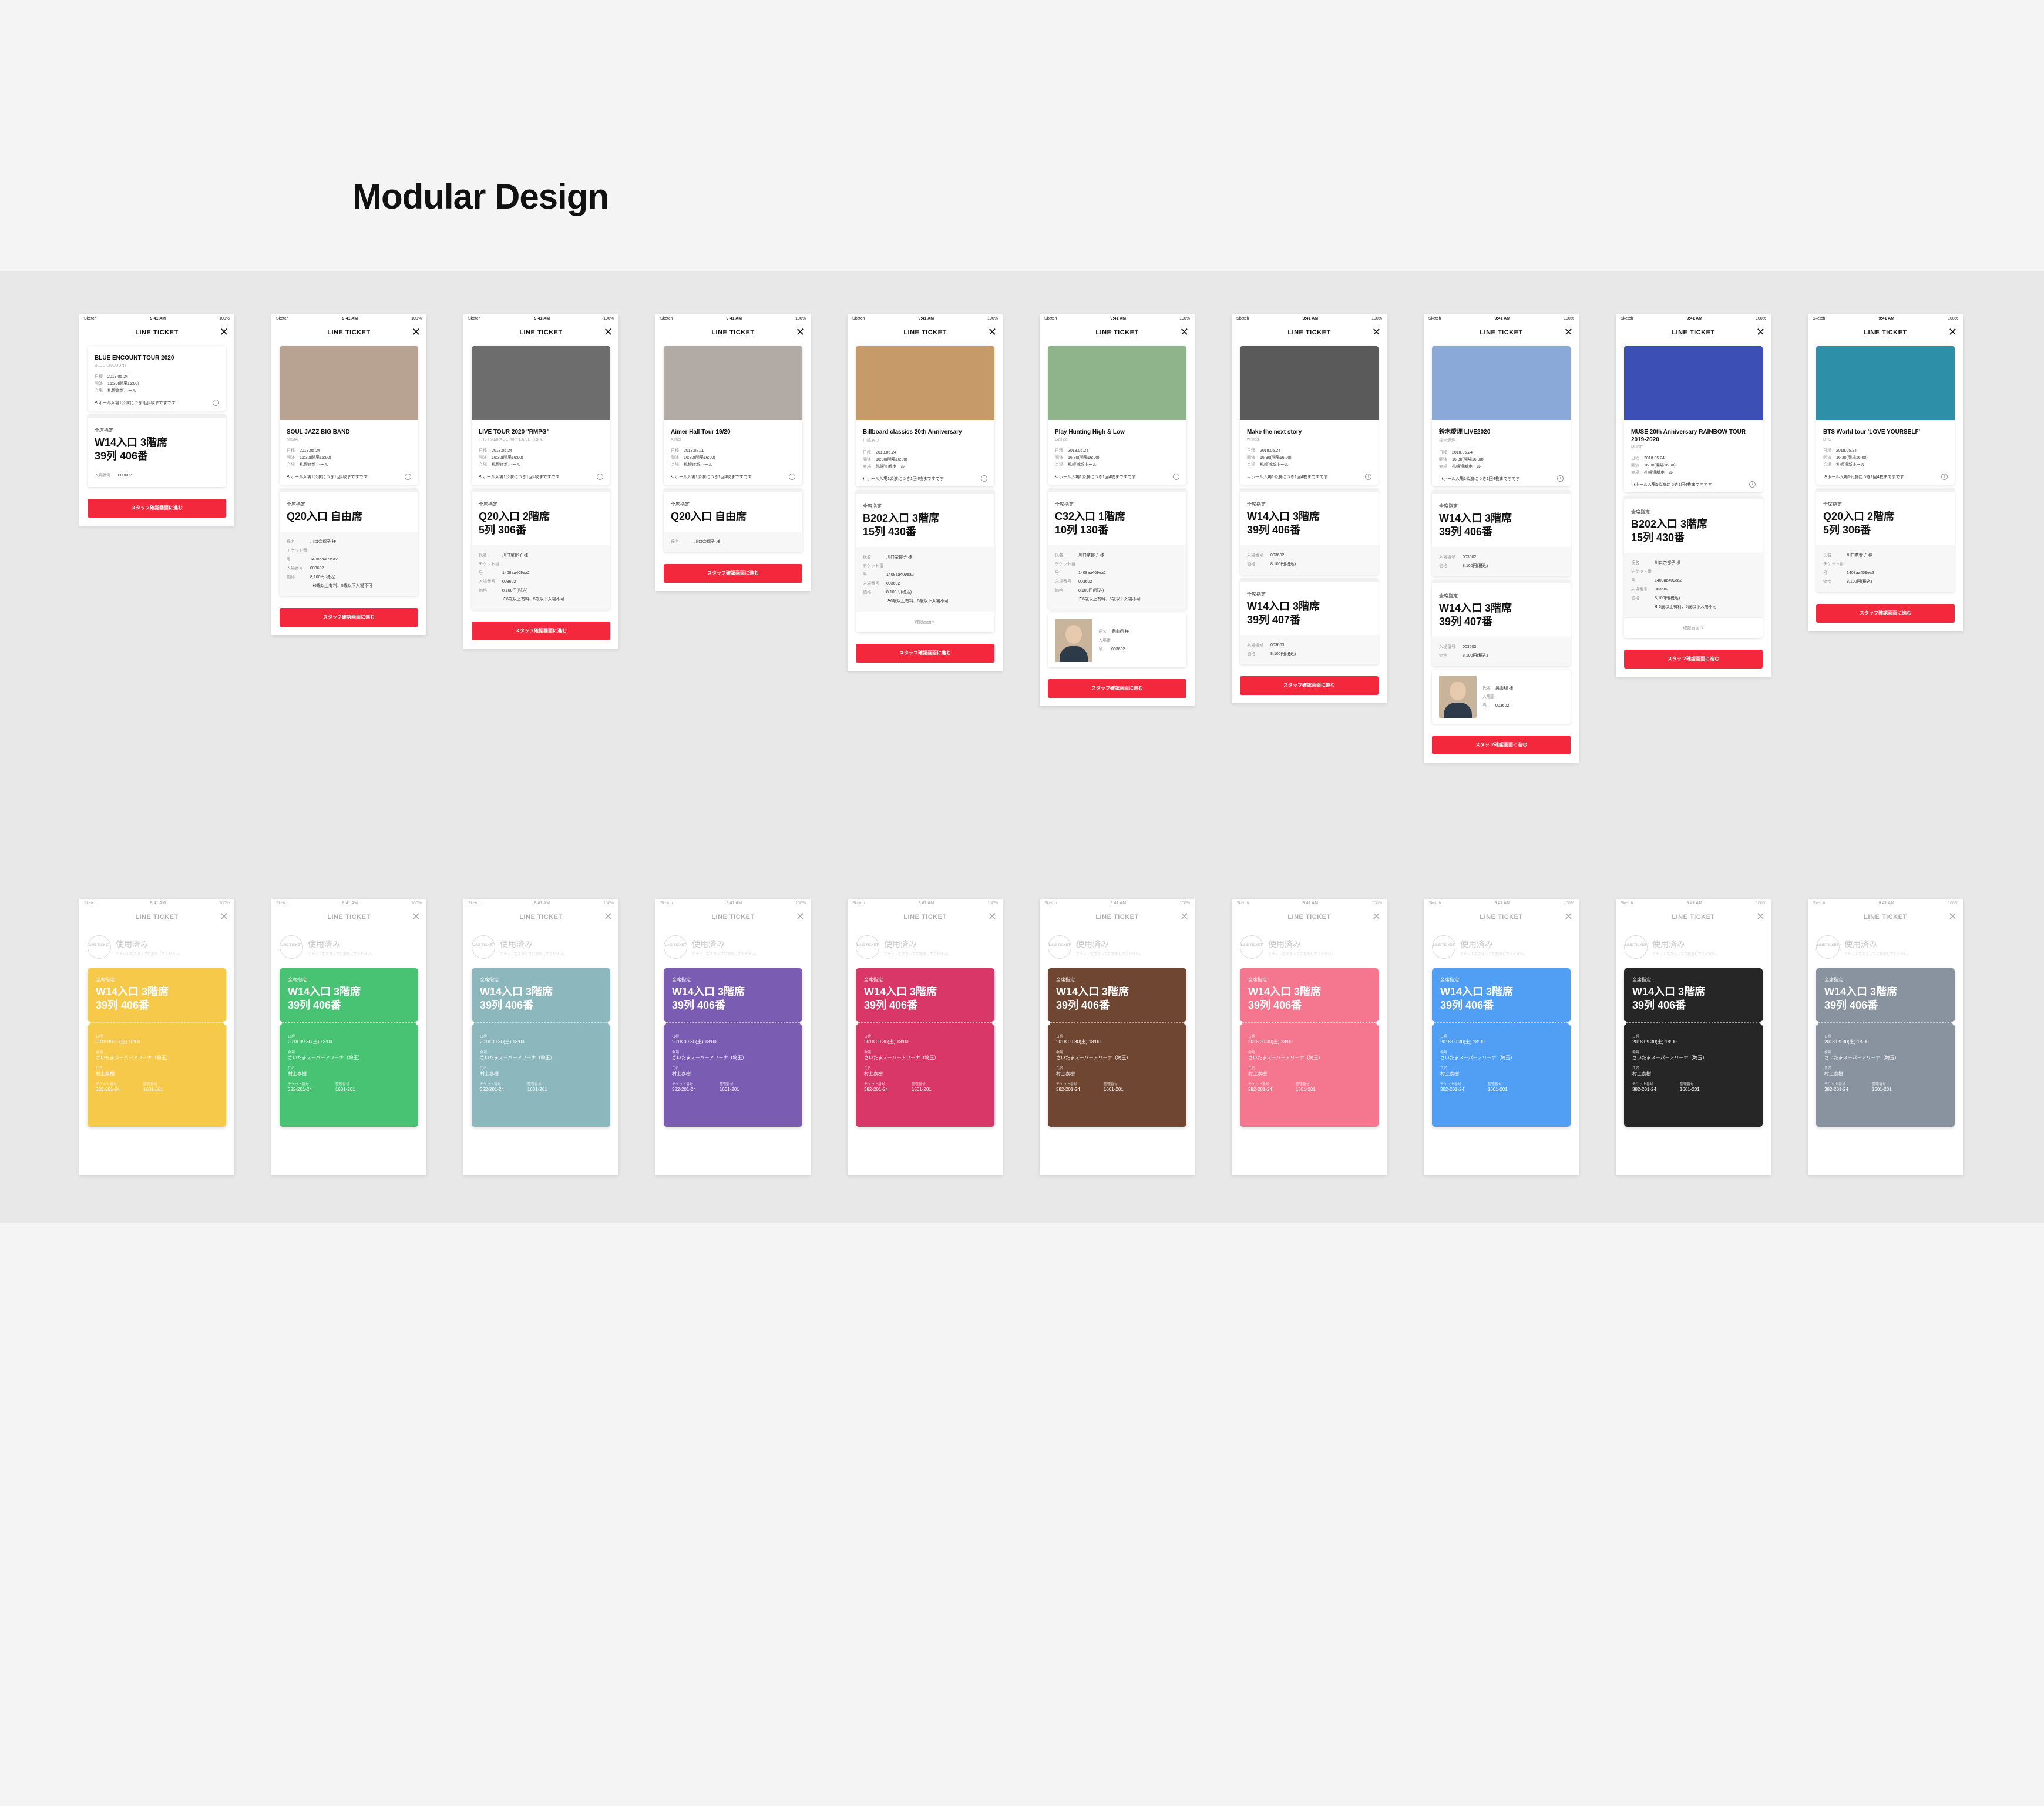 This screenshot has height=1806, width=2044. Describe the element at coordinates (541, 459) in the screenshot. I see `event-row: 開演 16:30(開場16:00)` at that location.